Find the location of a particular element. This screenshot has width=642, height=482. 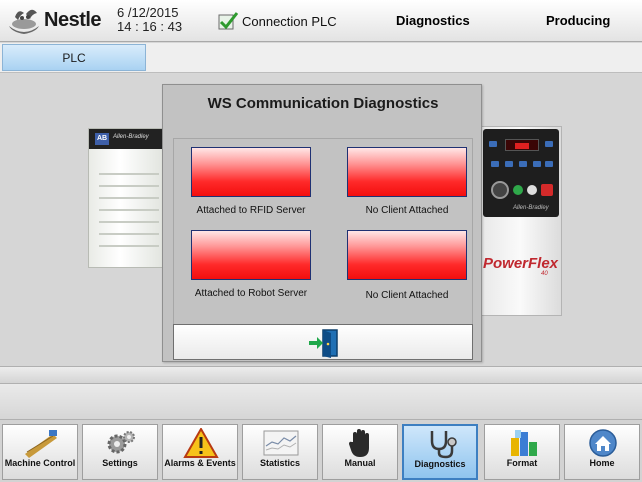

drive-stop-key is located at coordinates (547, 190).